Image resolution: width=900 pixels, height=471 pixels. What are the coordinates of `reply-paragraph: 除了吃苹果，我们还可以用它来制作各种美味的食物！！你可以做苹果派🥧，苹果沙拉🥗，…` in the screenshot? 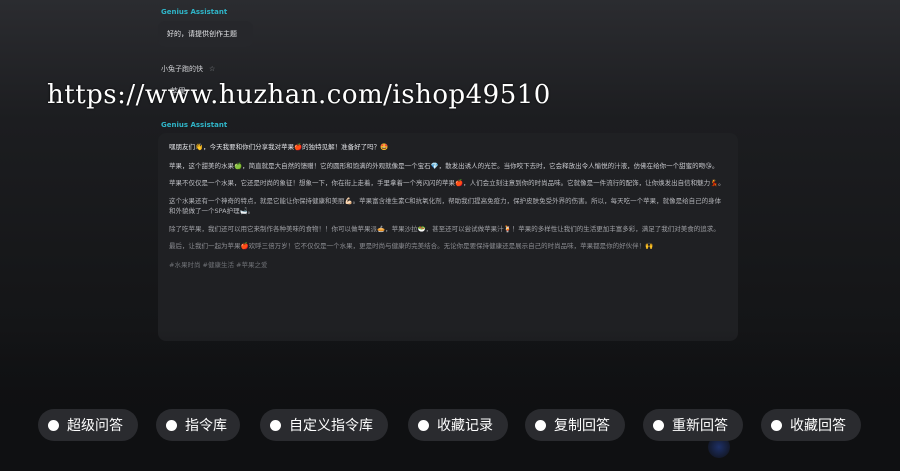 It's located at (444, 228).